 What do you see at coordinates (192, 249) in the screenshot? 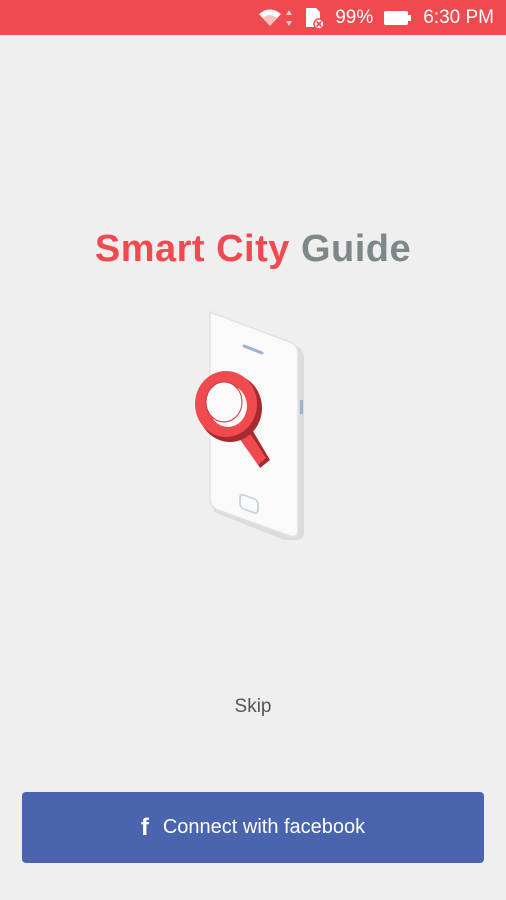
I see `app-title-part1: Smart City` at bounding box center [192, 249].